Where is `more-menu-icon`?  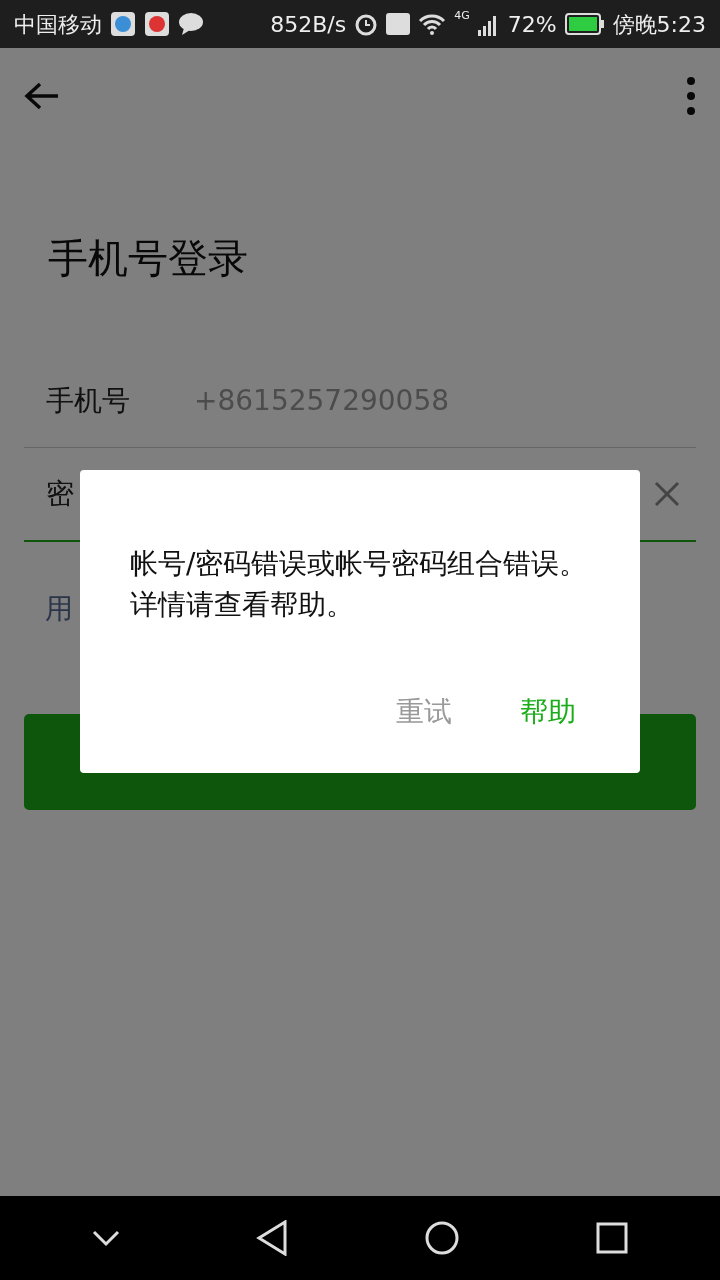
more-menu-icon is located at coordinates (691, 96).